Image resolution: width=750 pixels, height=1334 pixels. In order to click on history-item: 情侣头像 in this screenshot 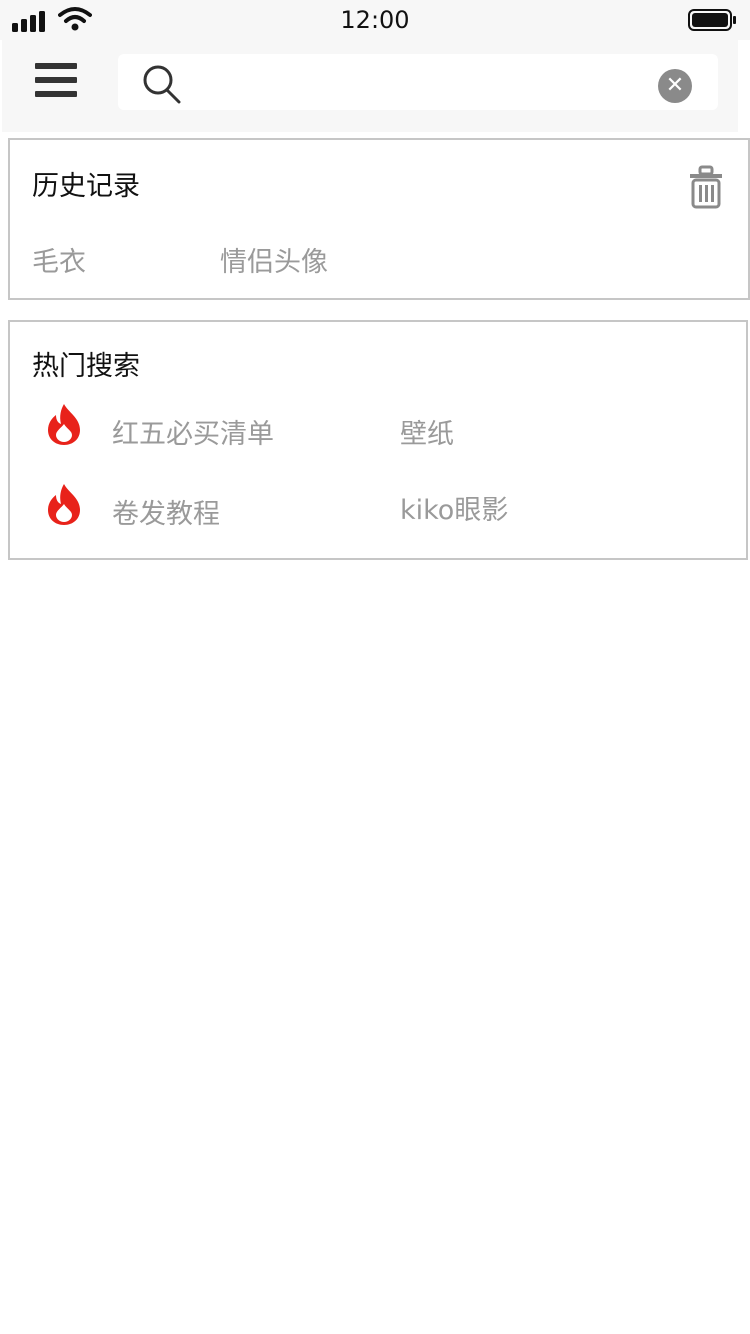, I will do `click(274, 259)`.